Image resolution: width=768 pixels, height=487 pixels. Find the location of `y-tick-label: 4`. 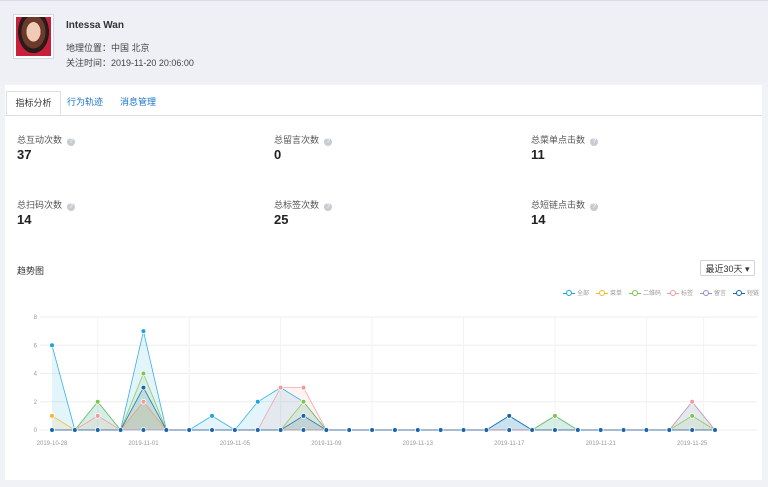

y-tick-label: 4 is located at coordinates (36, 375).